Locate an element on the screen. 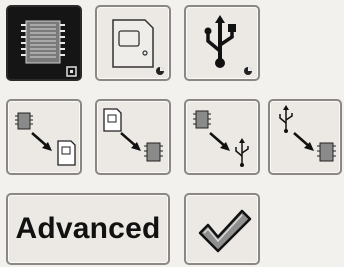 This screenshot has height=267, width=344. usb-to-chip-icon is located at coordinates (307, 133).